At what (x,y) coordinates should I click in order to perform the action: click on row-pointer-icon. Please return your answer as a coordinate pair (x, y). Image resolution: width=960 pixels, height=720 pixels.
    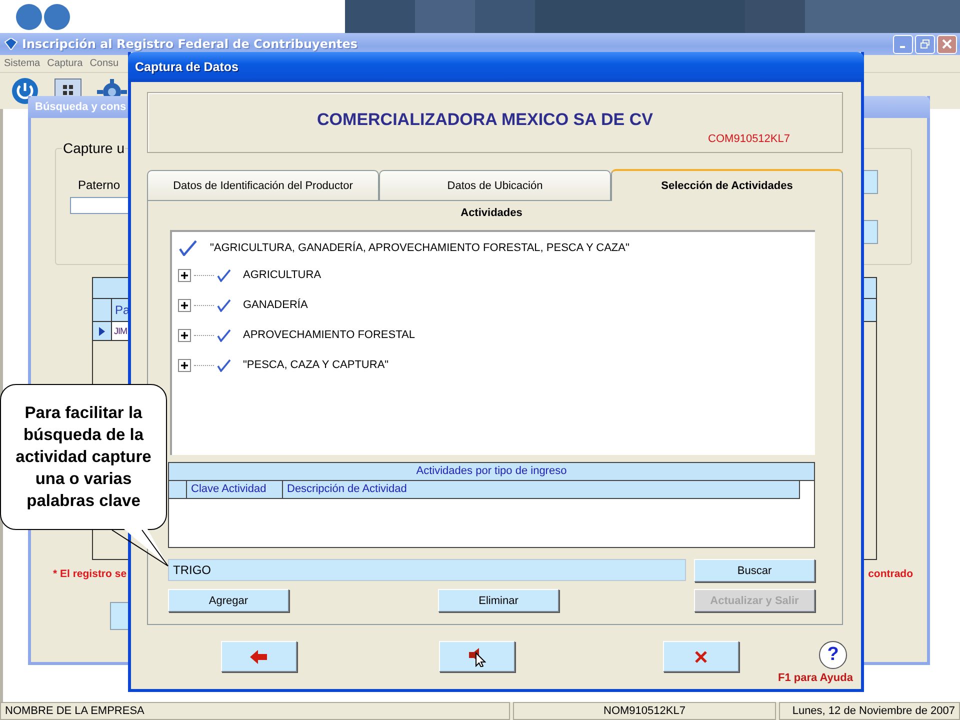
    Looking at the image, I should click on (102, 331).